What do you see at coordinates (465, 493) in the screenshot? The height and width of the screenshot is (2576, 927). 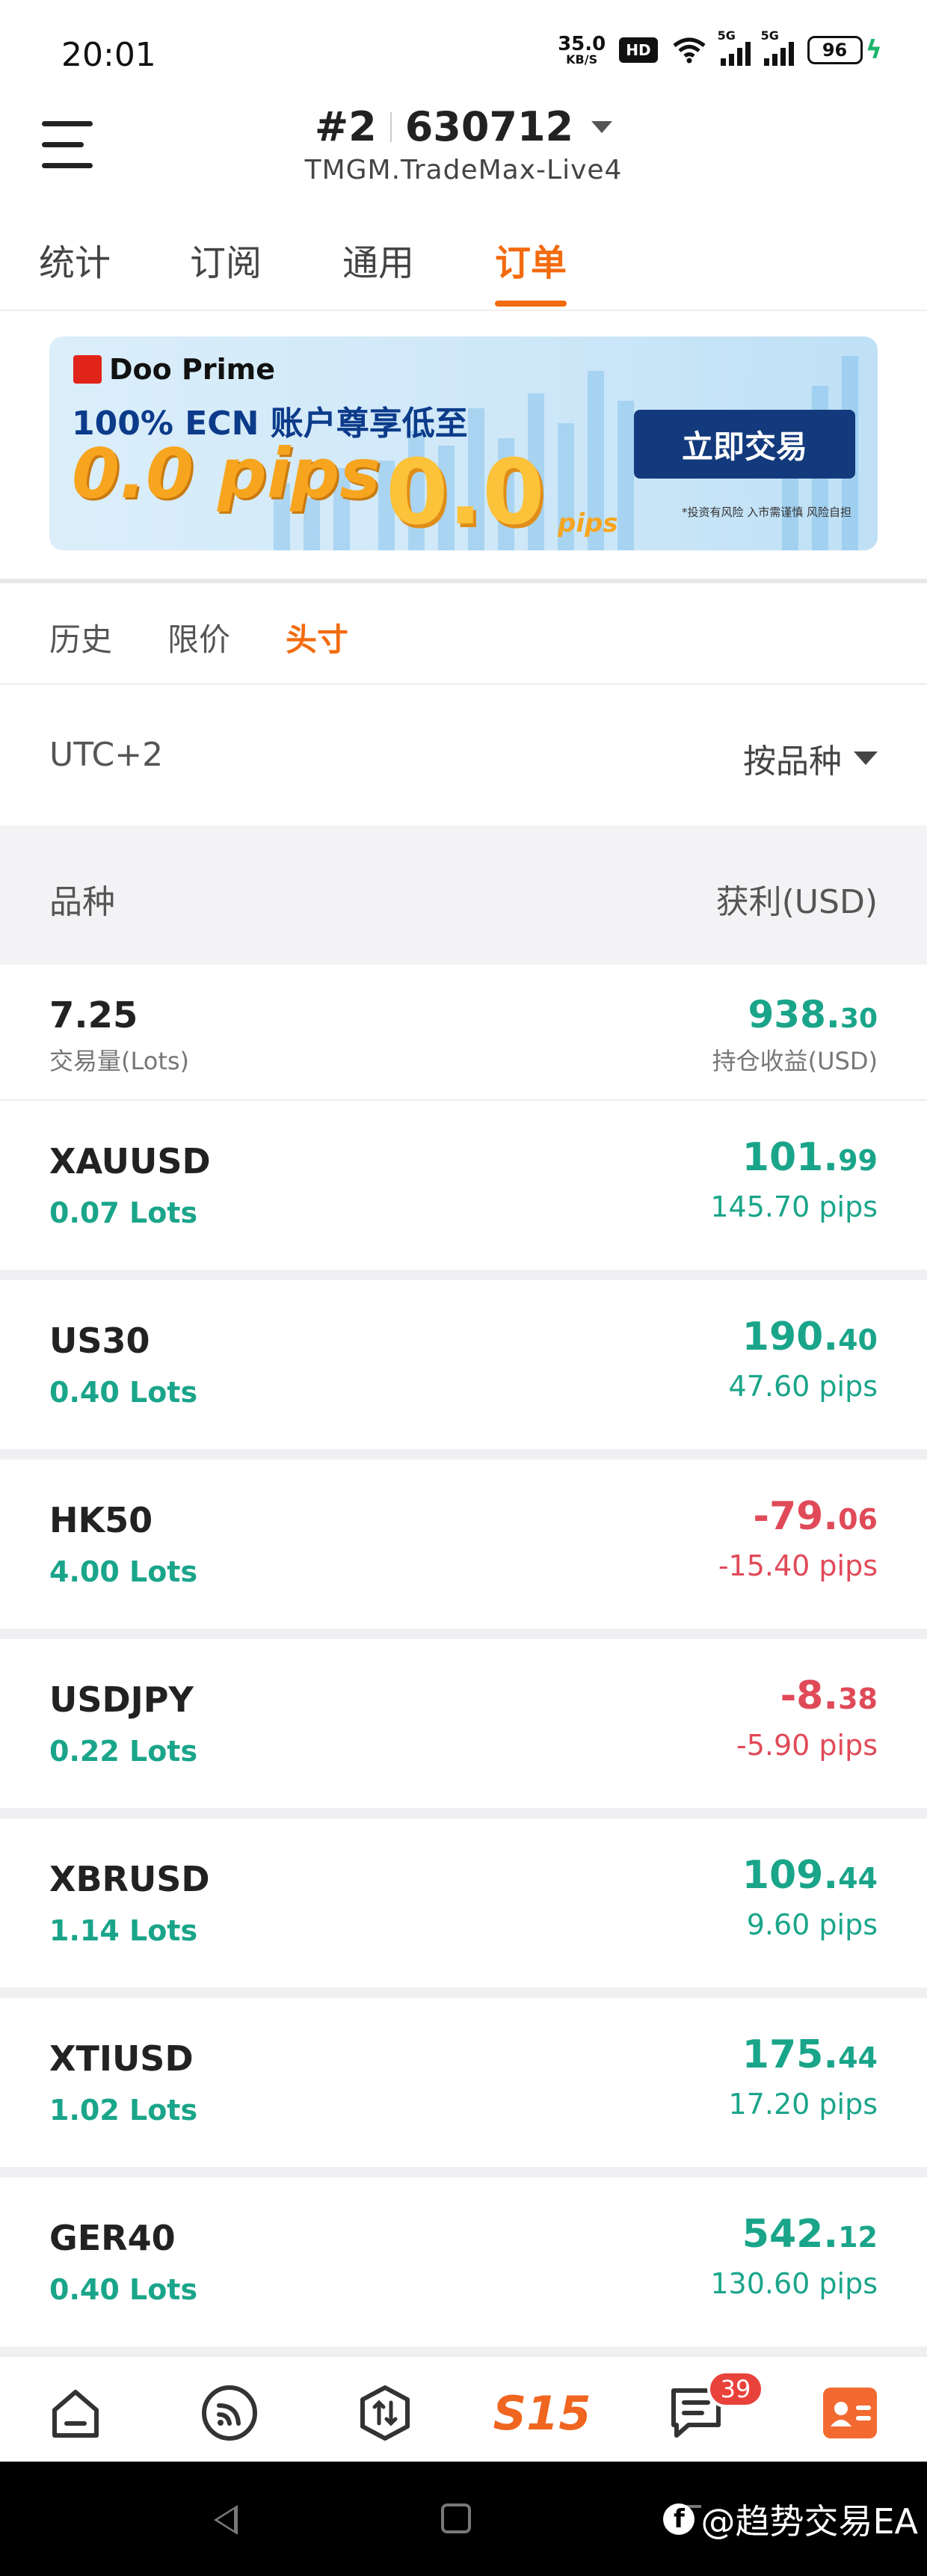 I see `banner-3d-text: 0.0` at bounding box center [465, 493].